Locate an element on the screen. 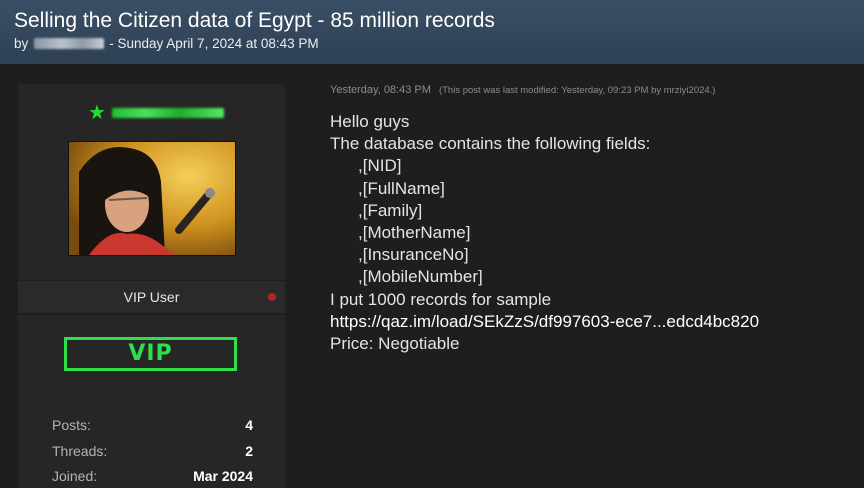  user-role-row: VIP User is located at coordinates (151, 297).